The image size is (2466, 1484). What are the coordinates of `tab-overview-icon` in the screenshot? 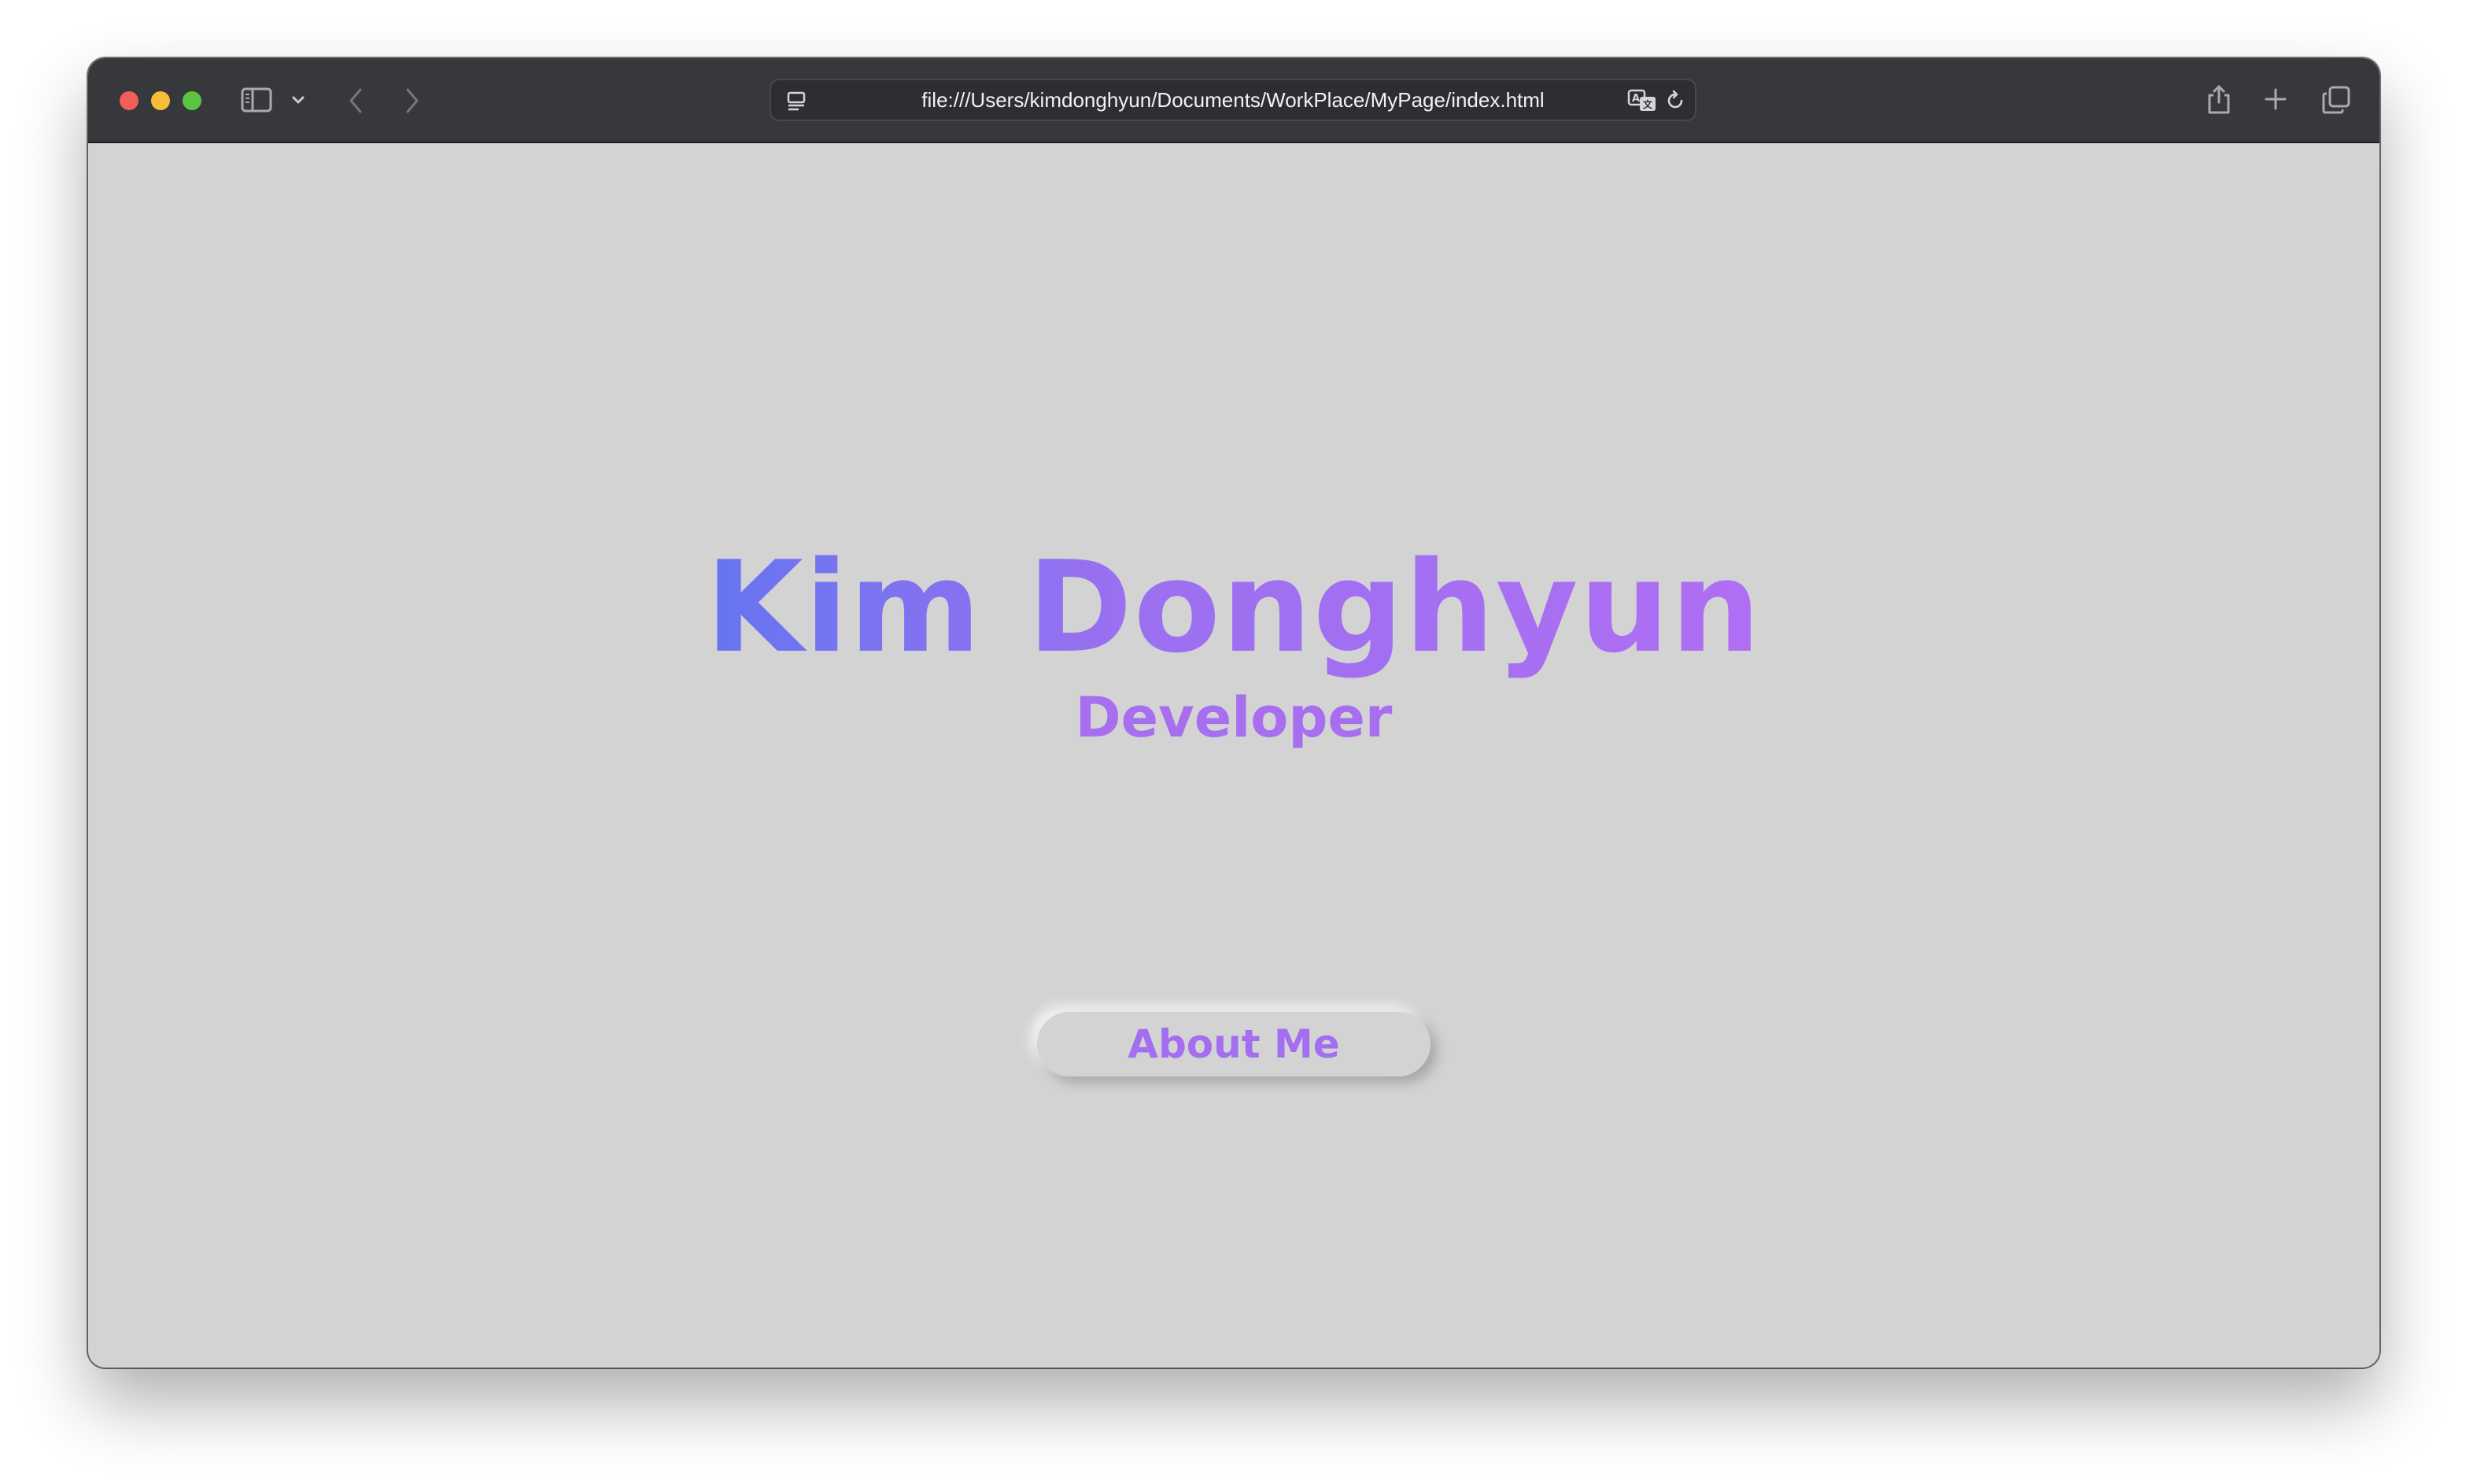 It's located at (2336, 99).